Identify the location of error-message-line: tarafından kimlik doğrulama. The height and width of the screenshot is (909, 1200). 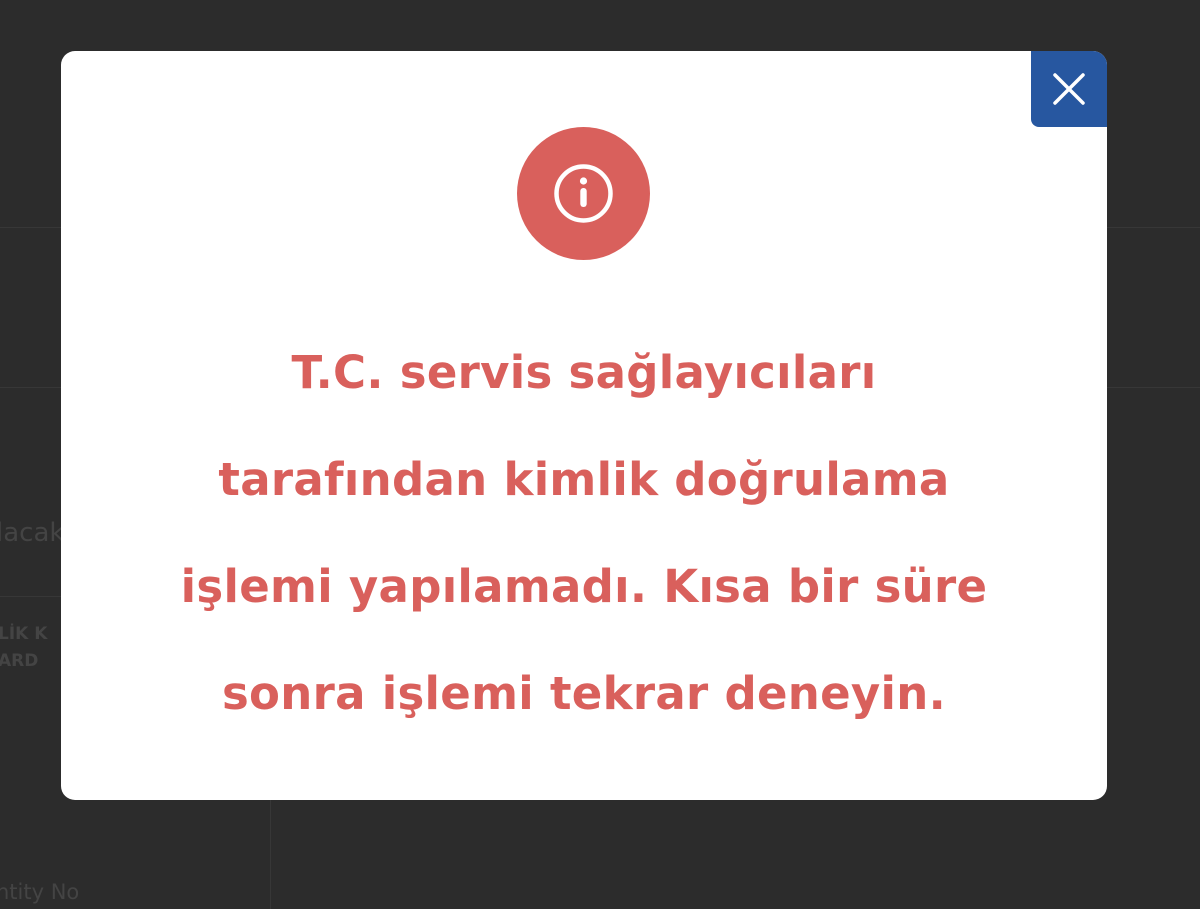
(584, 479).